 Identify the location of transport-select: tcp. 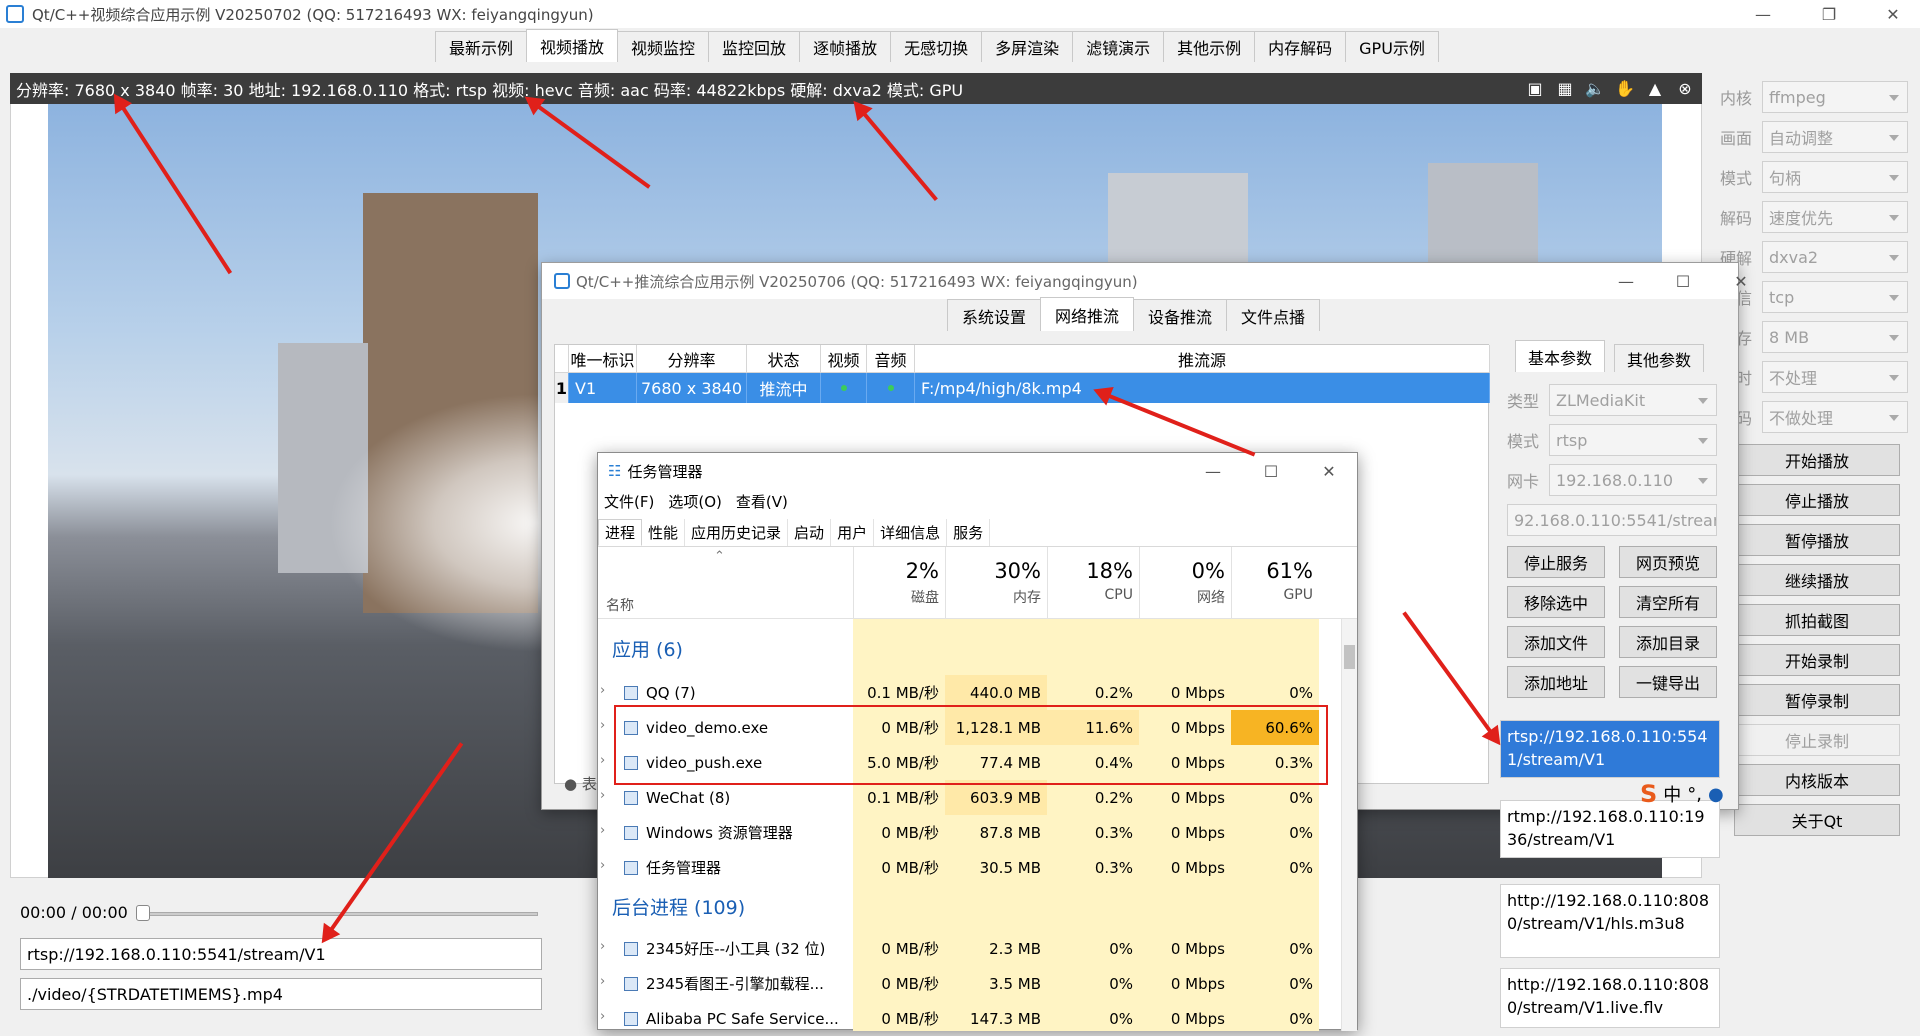
(1835, 297).